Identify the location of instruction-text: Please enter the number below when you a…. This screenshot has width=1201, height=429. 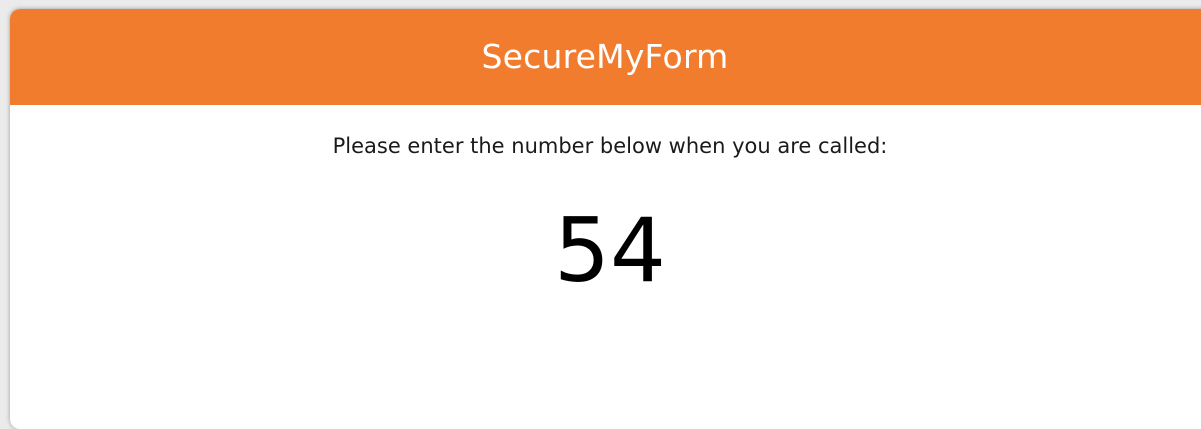
(610, 146).